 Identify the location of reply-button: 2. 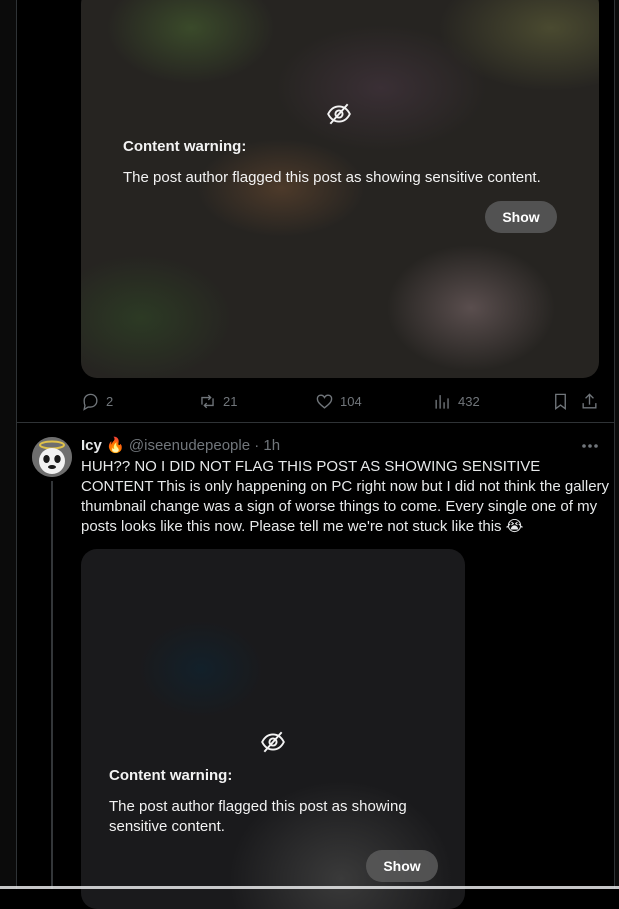
(97, 401).